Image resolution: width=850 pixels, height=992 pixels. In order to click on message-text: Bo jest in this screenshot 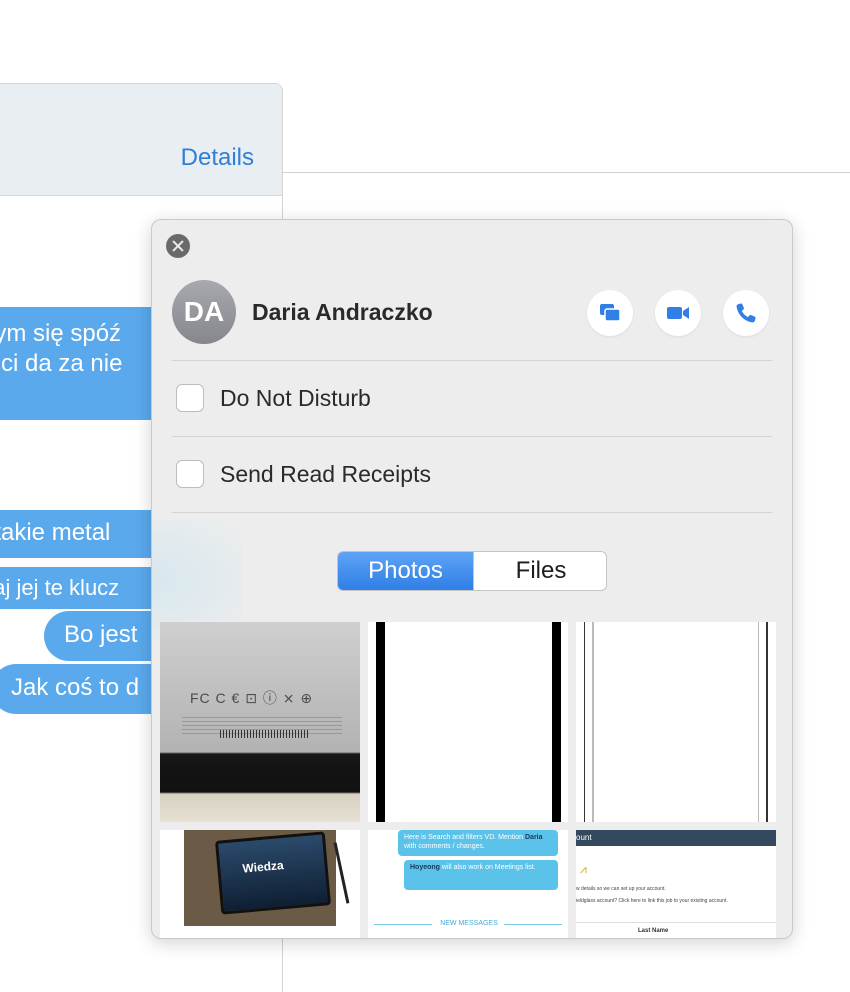, I will do `click(101, 634)`.